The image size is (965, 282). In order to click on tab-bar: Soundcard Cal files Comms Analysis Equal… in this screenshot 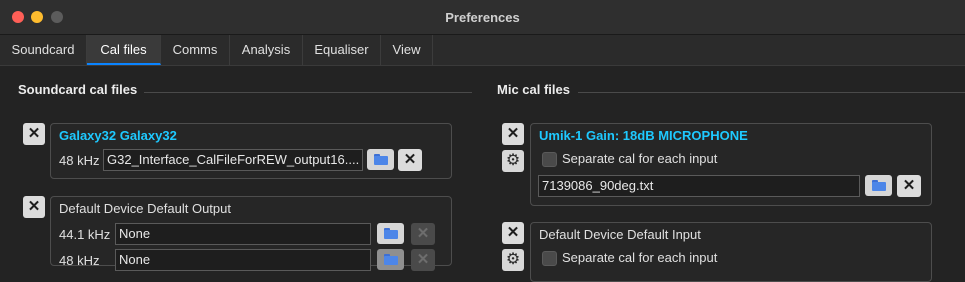, I will do `click(482, 50)`.